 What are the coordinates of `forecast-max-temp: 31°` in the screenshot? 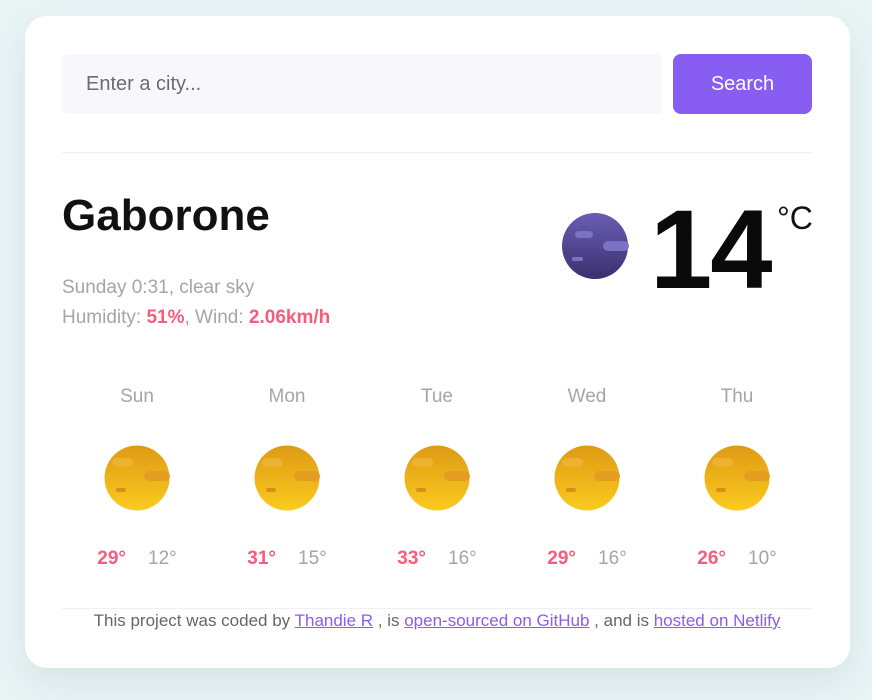 It's located at (261, 558).